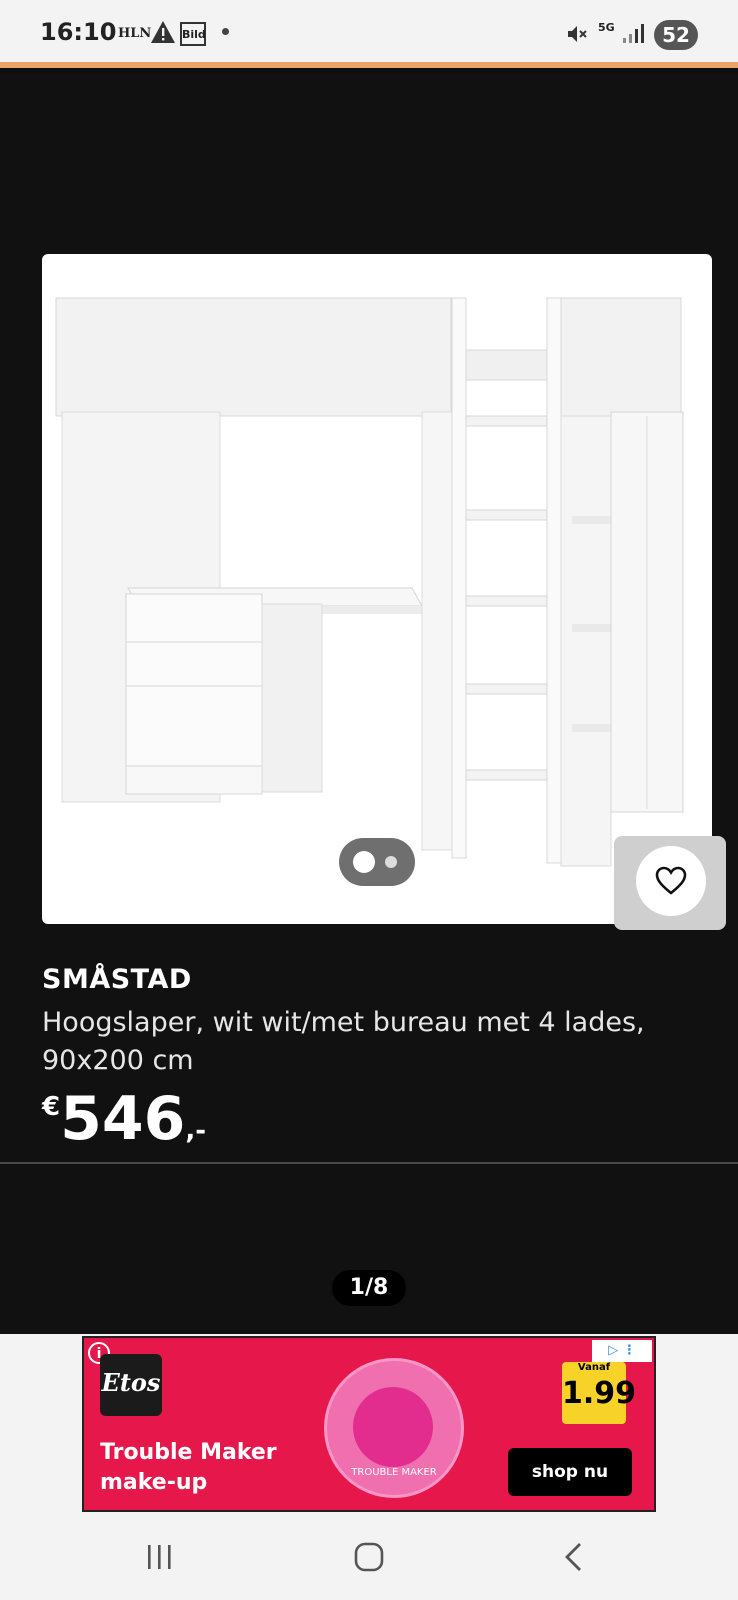 This screenshot has width=738, height=1600. I want to click on gallery-pager: 1/8, so click(369, 1288).